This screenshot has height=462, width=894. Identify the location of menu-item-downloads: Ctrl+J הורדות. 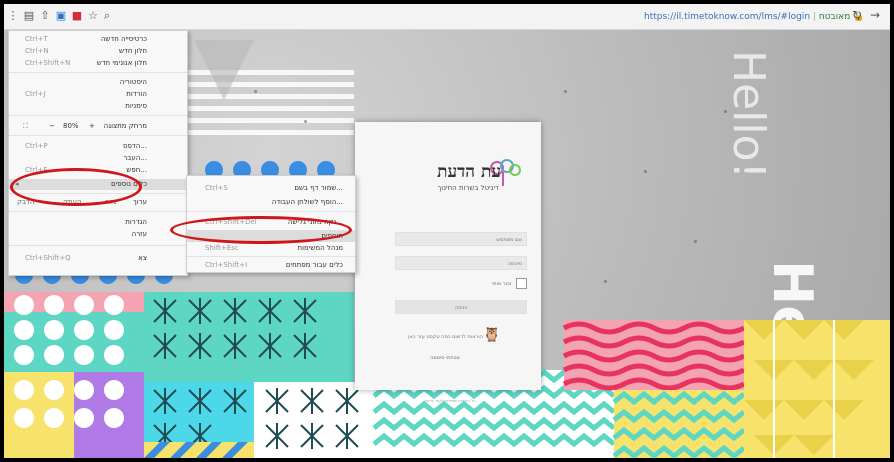
(98, 94).